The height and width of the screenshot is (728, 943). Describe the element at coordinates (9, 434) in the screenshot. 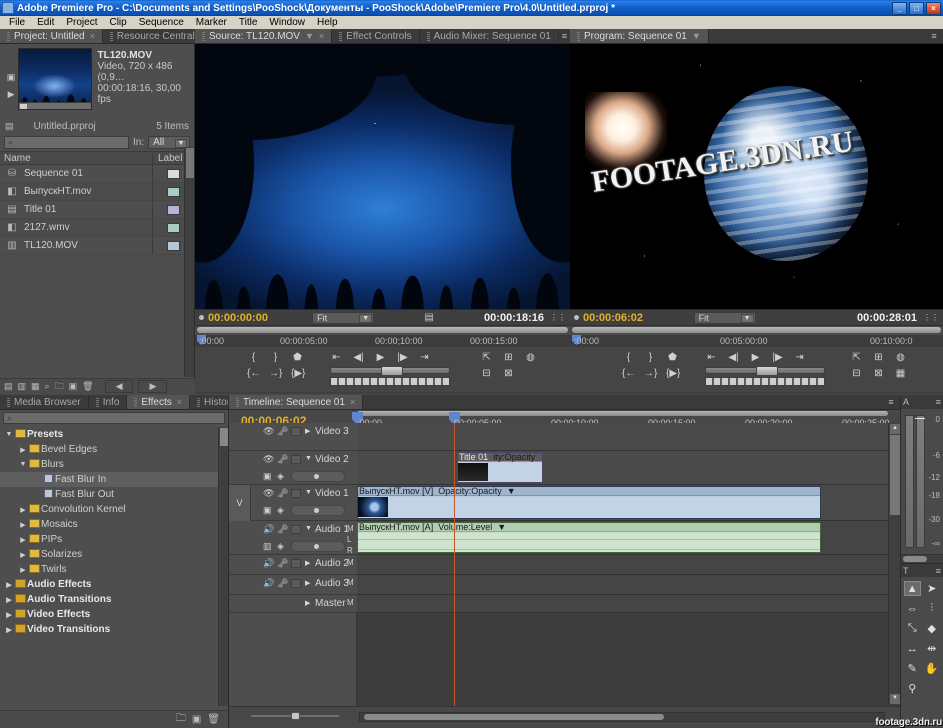

I see `disclosure-triangle-icon: ▼` at that location.